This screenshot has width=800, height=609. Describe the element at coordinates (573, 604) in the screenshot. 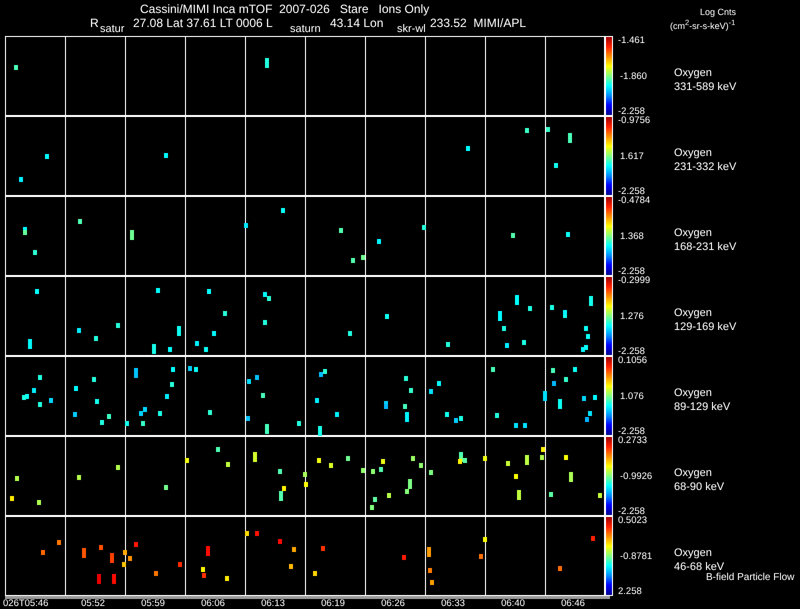

I see `time-tick-label: 06:46` at that location.